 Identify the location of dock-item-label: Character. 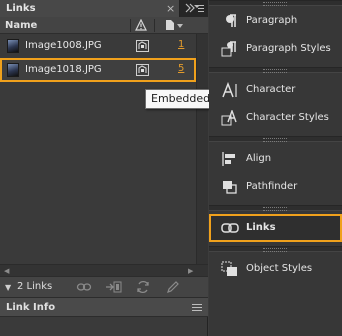
(271, 89).